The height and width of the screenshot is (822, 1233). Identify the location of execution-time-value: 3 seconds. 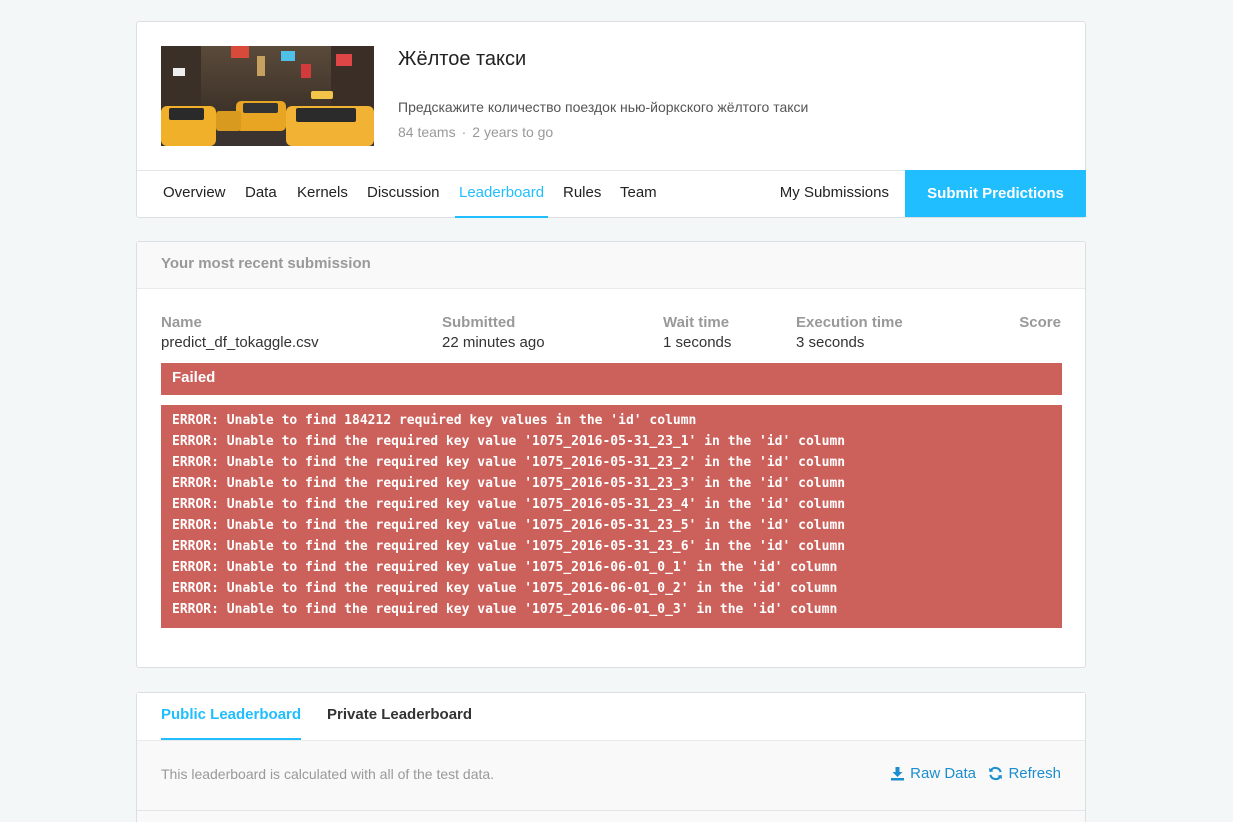
(830, 342).